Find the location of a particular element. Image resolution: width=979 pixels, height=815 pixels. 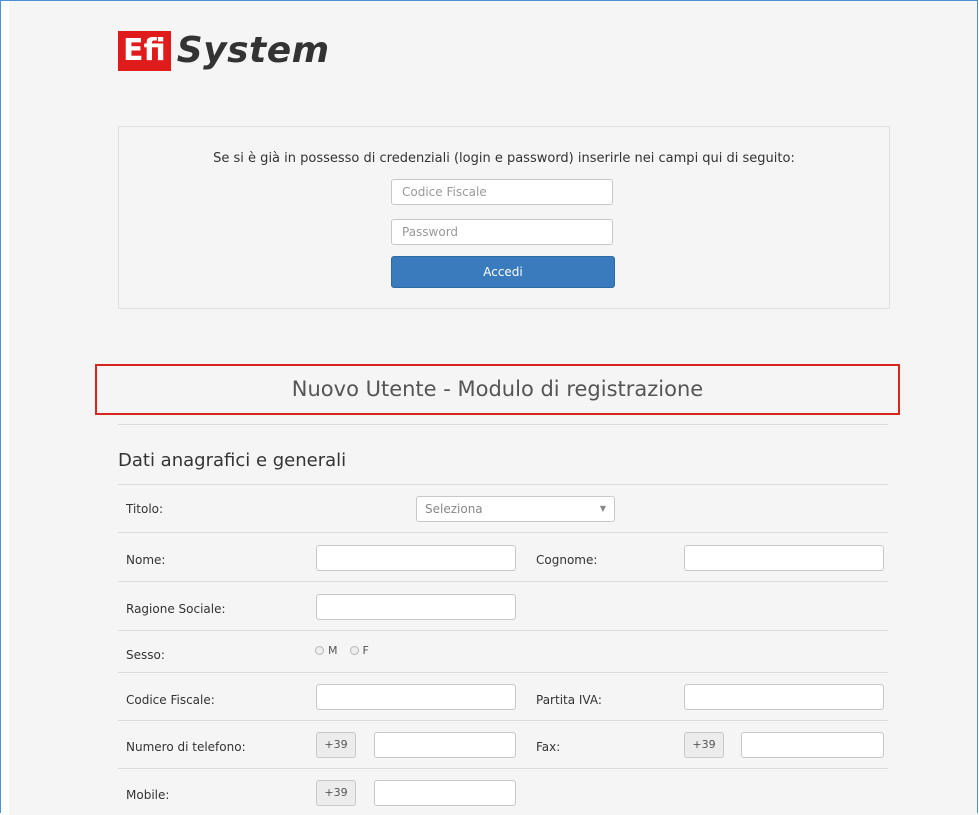

form-row-codice-fiscale: Codice Fiscale: Partita IVA: is located at coordinates (503, 696).